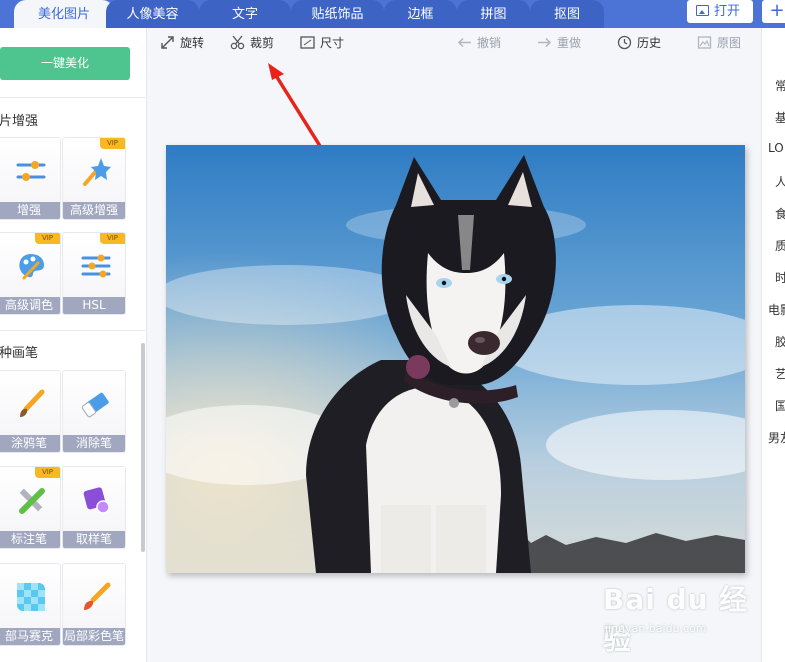 The height and width of the screenshot is (662, 785). What do you see at coordinates (780, 213) in the screenshot?
I see `filter-category-item: 食` at bounding box center [780, 213].